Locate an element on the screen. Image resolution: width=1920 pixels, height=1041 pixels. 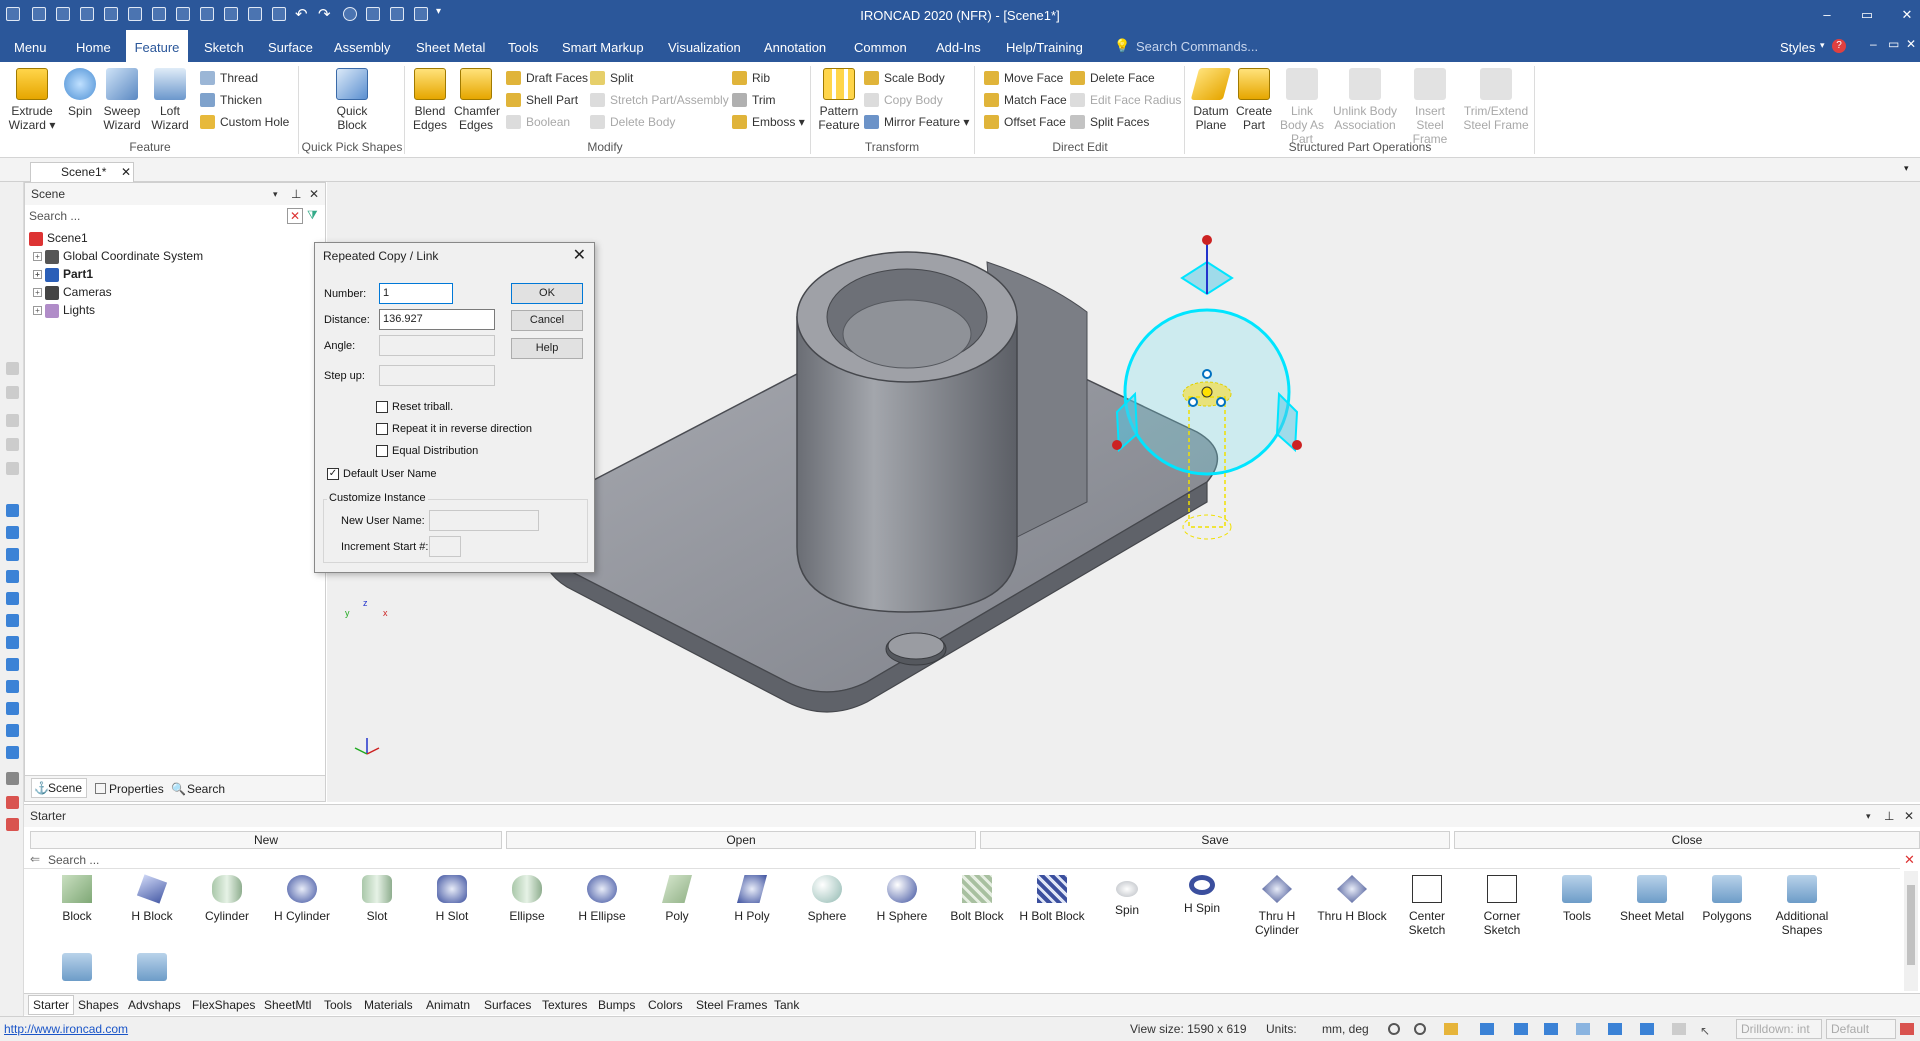
cylinder-boss is located at coordinates (907, 432).